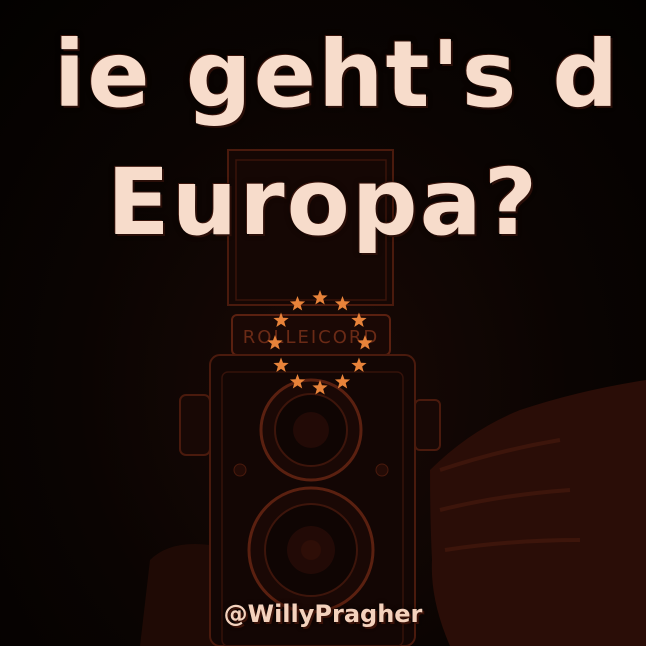 The height and width of the screenshot is (646, 646). What do you see at coordinates (311, 337) in the screenshot?
I see `camera-brand: ROLLEICORD` at bounding box center [311, 337].